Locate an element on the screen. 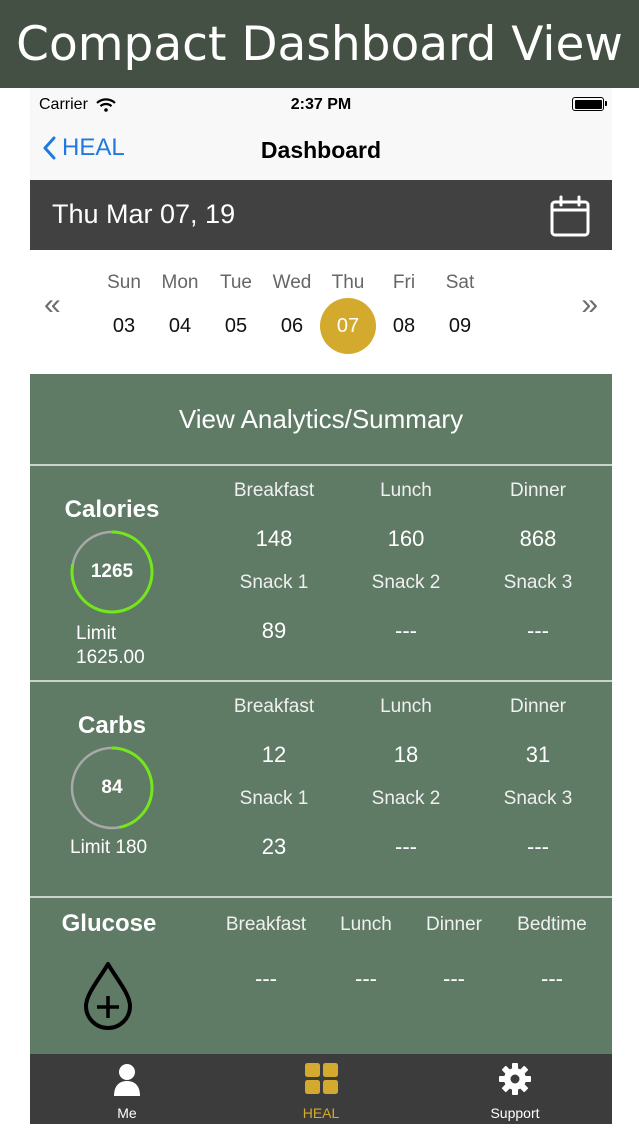 This screenshot has height=1136, width=639. day-number: 03 is located at coordinates (124, 326).